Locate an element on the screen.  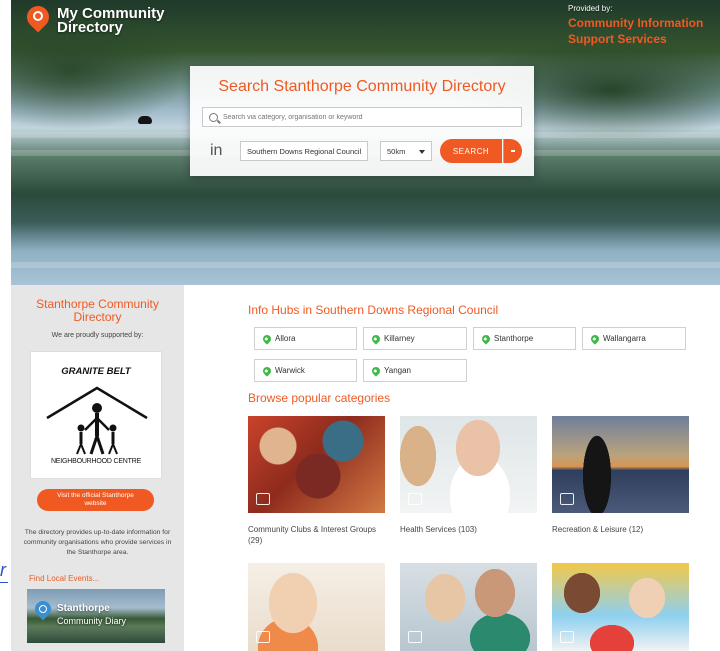
search-title: Search Stanthorpe Community Directory is located at coordinates (362, 86).